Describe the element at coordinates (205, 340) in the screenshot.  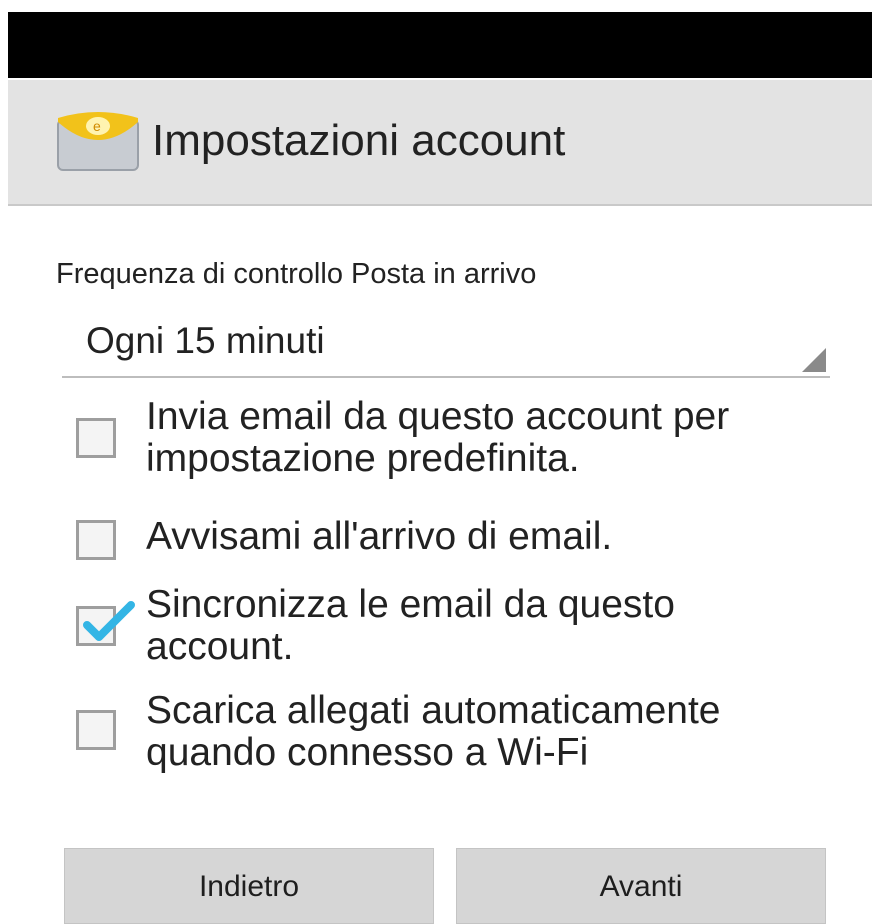
I see `frequency-selected-value: Ogni 15 minuti` at that location.